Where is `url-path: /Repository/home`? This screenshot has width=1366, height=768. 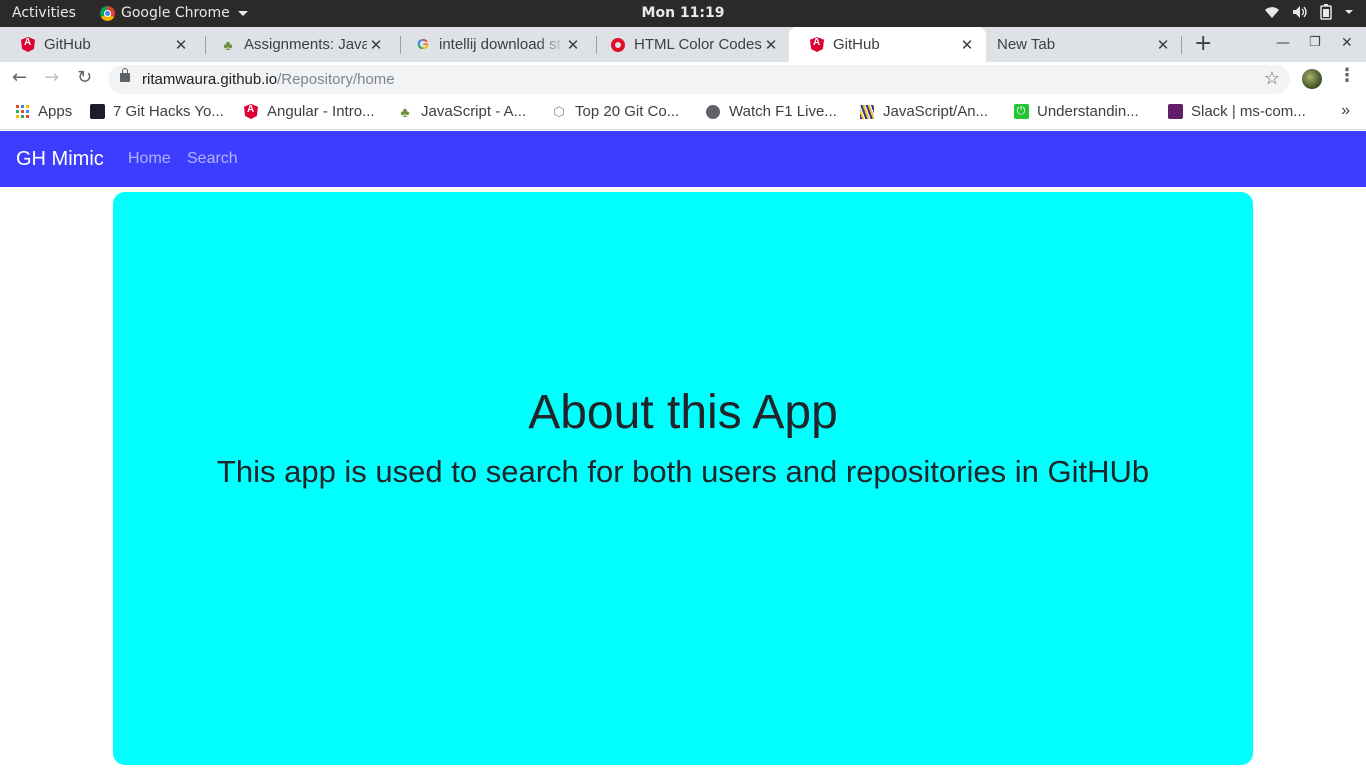 url-path: /Repository/home is located at coordinates (336, 79).